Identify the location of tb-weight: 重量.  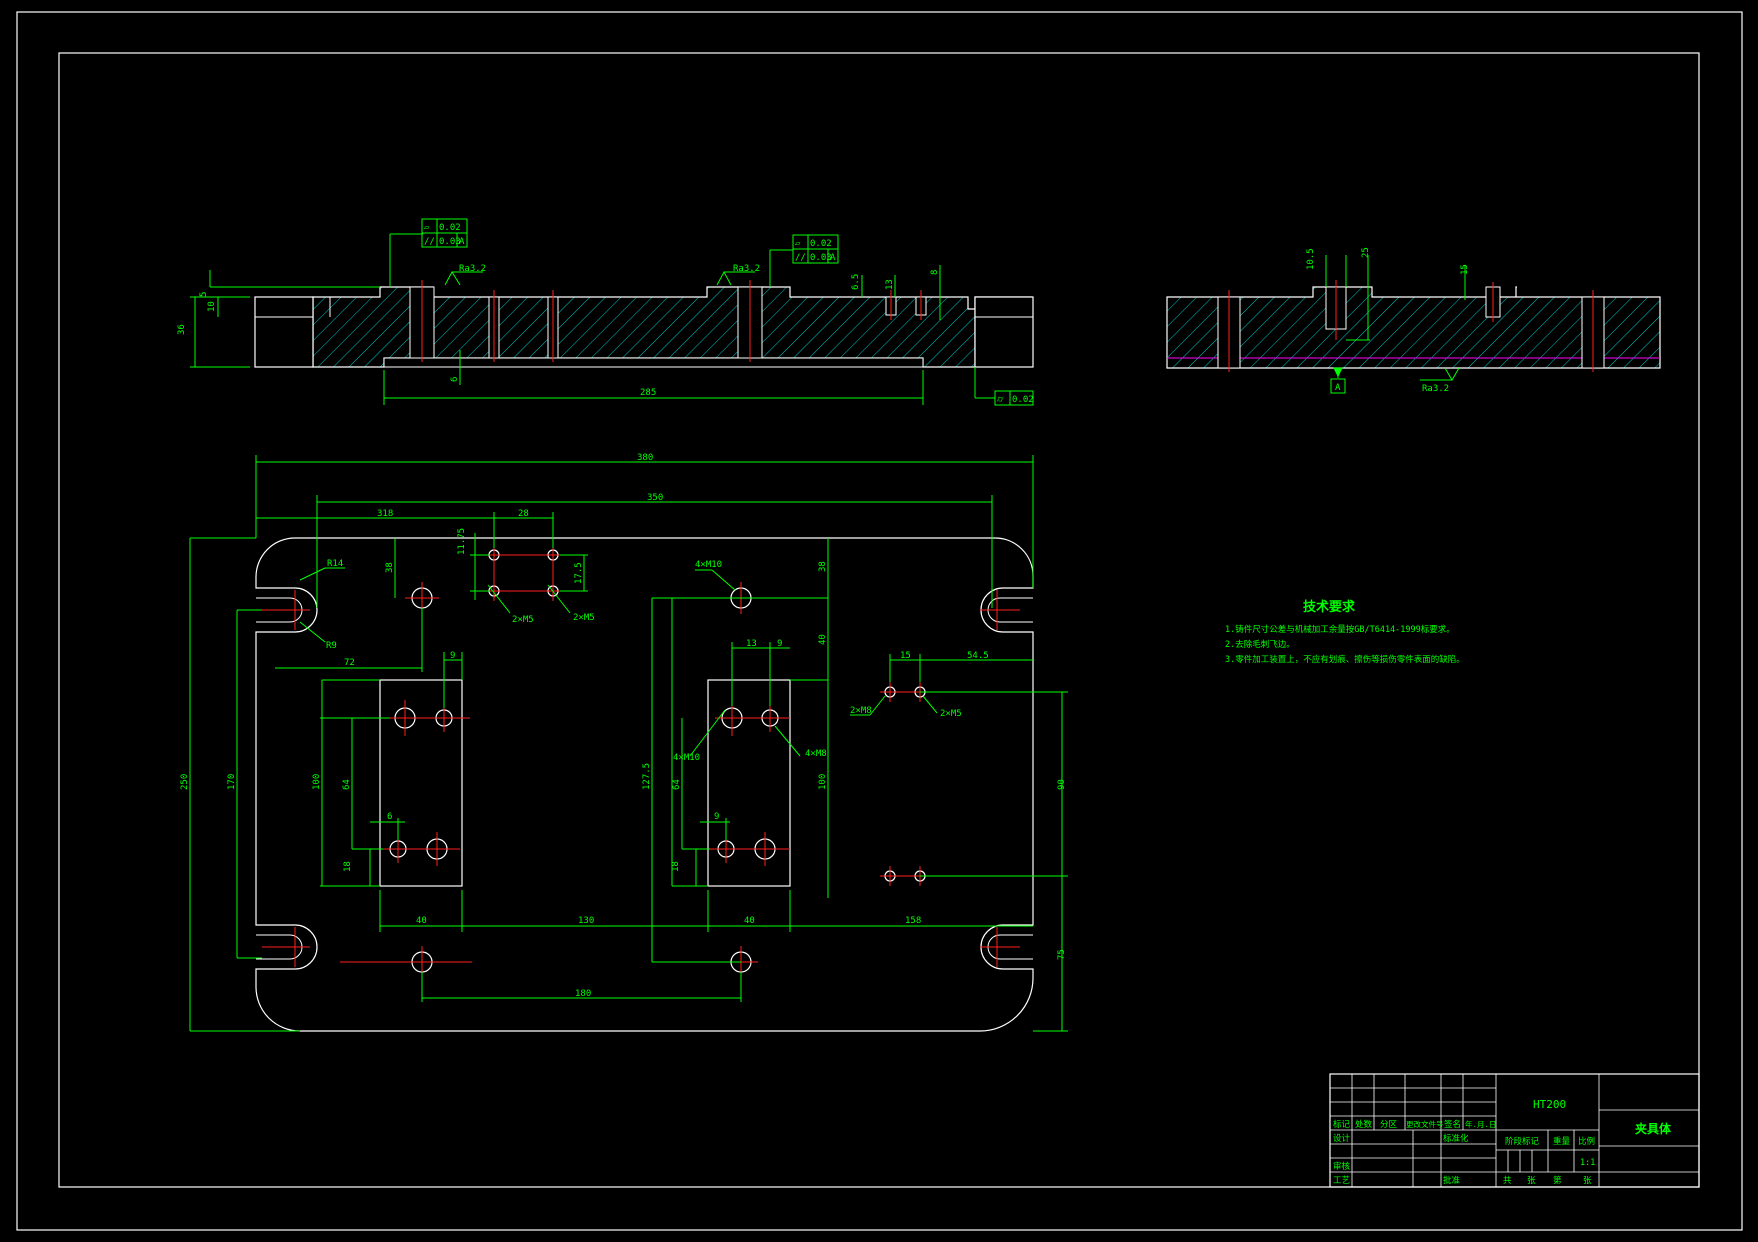
(1562, 1141).